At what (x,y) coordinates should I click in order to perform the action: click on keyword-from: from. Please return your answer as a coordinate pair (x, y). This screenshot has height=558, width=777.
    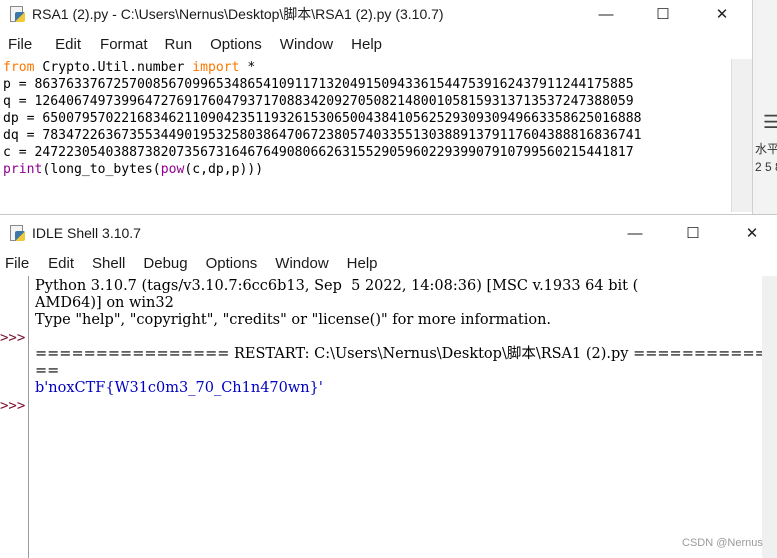
    Looking at the image, I should click on (19, 67).